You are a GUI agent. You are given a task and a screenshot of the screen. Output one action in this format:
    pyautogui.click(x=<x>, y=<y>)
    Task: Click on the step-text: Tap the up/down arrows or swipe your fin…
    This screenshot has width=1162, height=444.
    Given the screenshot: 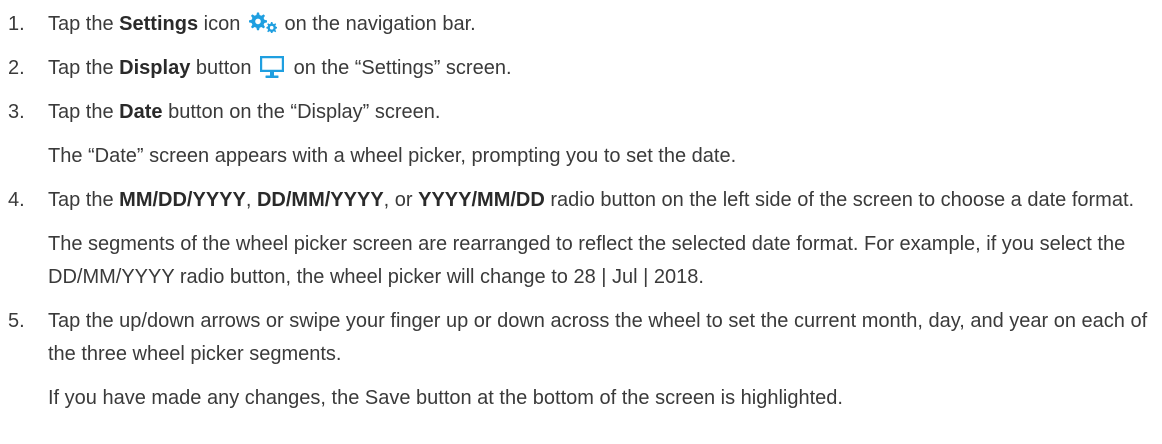 What is the action you would take?
    pyautogui.click(x=598, y=337)
    